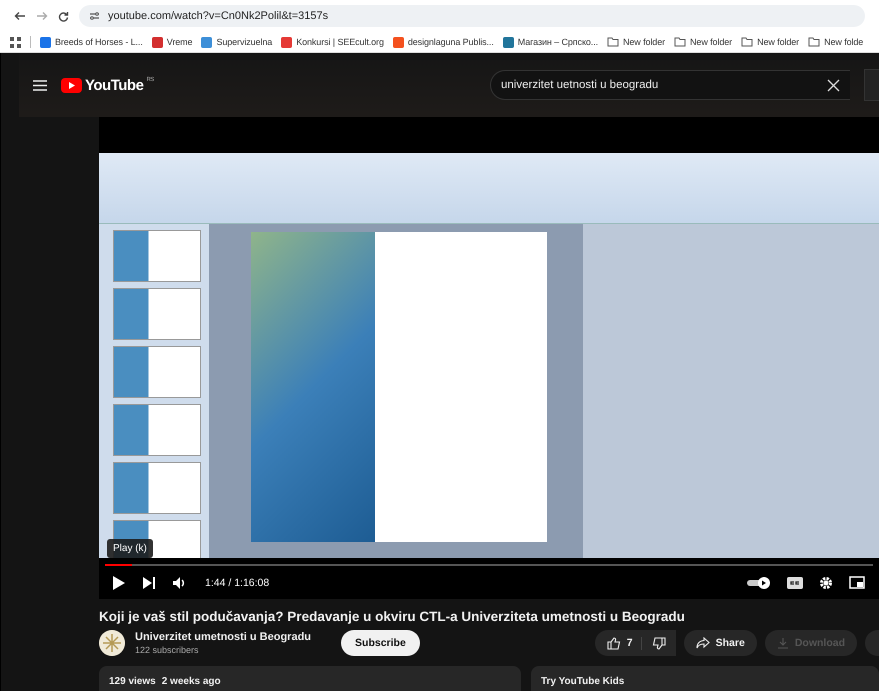 The height and width of the screenshot is (691, 879). I want to click on bookmark-link: Vreme, so click(179, 42).